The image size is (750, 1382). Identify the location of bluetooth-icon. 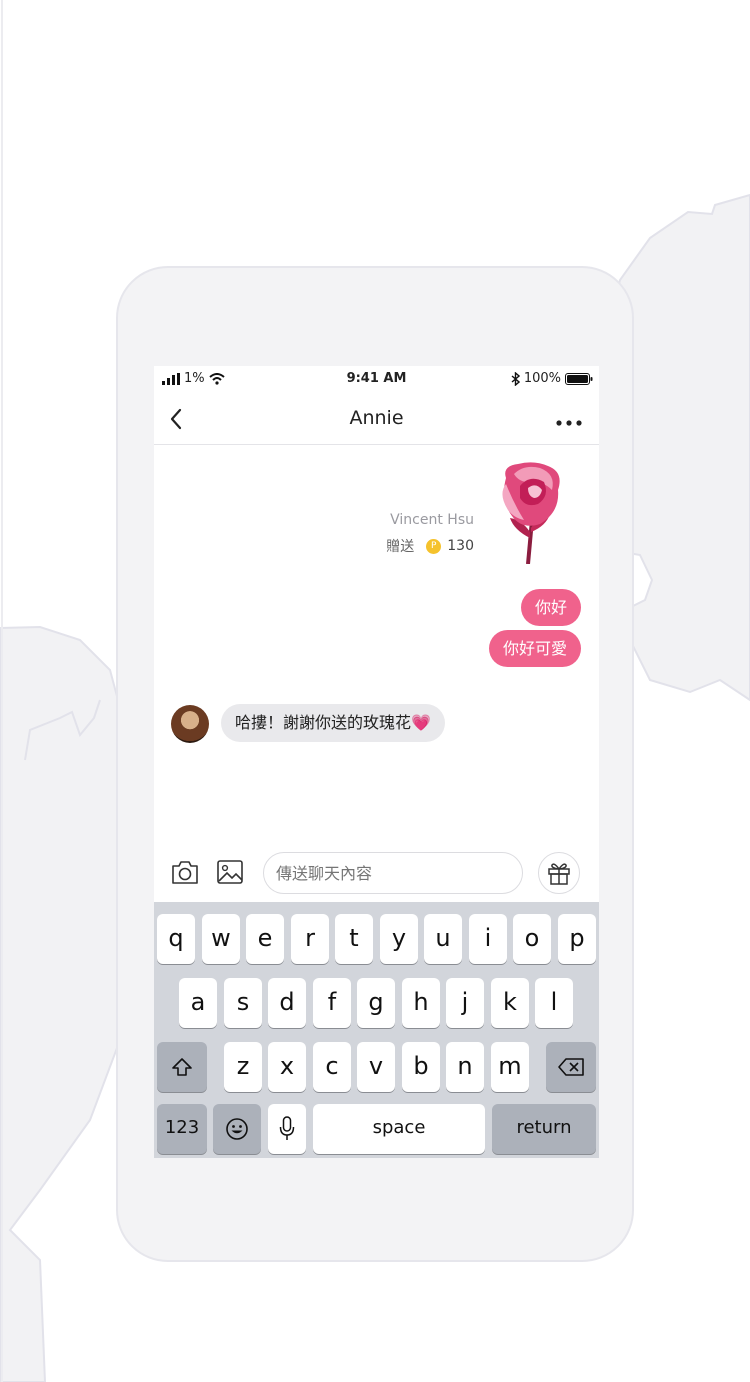
(515, 378).